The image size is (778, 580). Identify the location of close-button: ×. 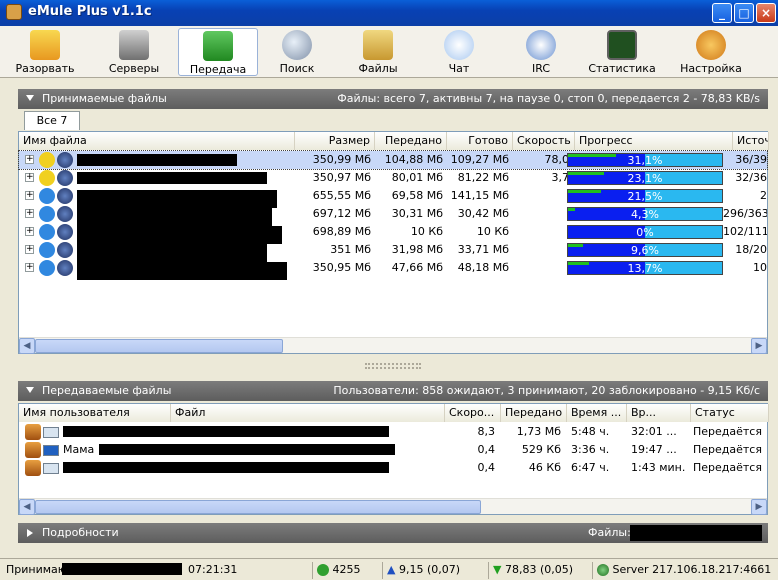
(766, 13).